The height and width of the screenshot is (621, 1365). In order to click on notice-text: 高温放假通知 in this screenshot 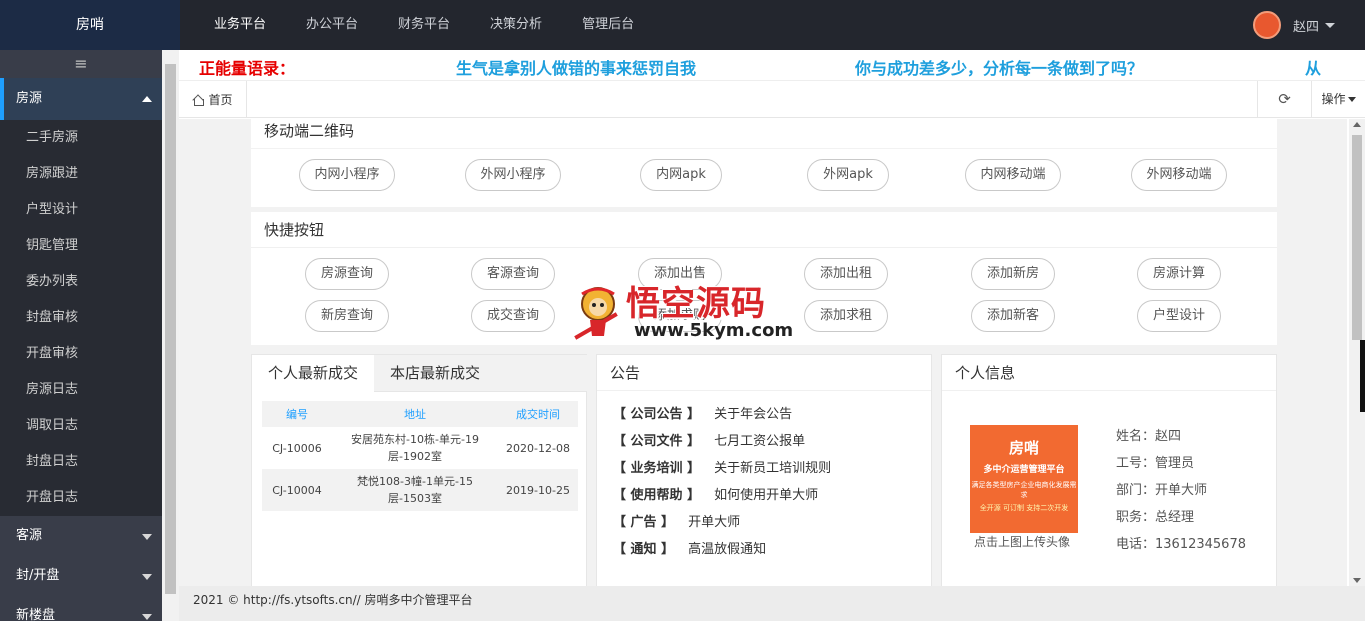, I will do `click(727, 549)`.